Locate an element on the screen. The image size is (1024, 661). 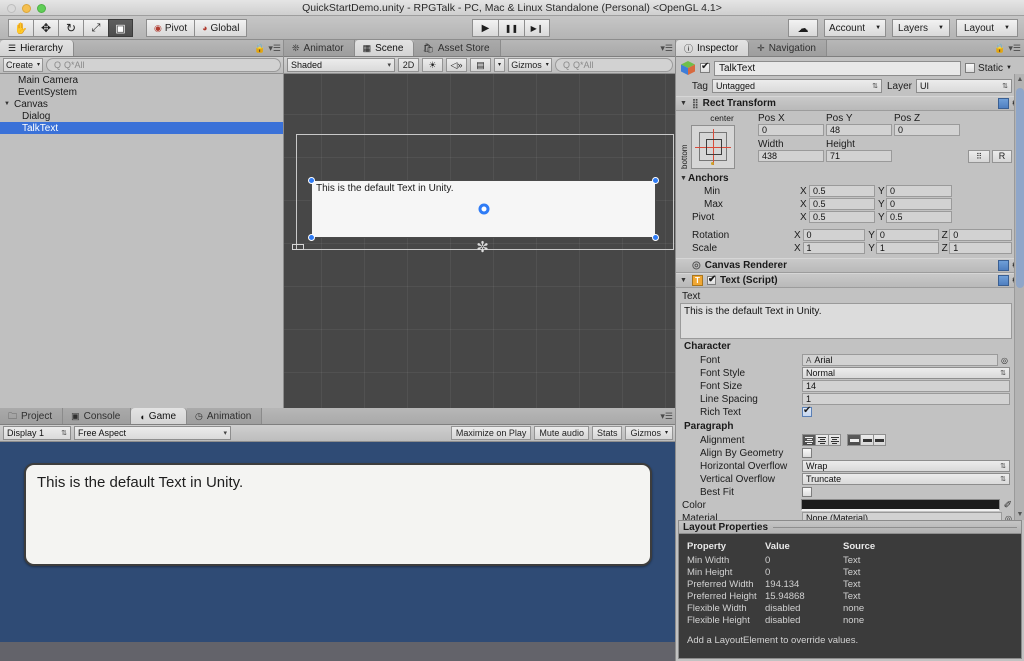
canvas-renderer-header: ▼ ◎ Canvas Renderer ⚙ is located at coordinates (850, 265).